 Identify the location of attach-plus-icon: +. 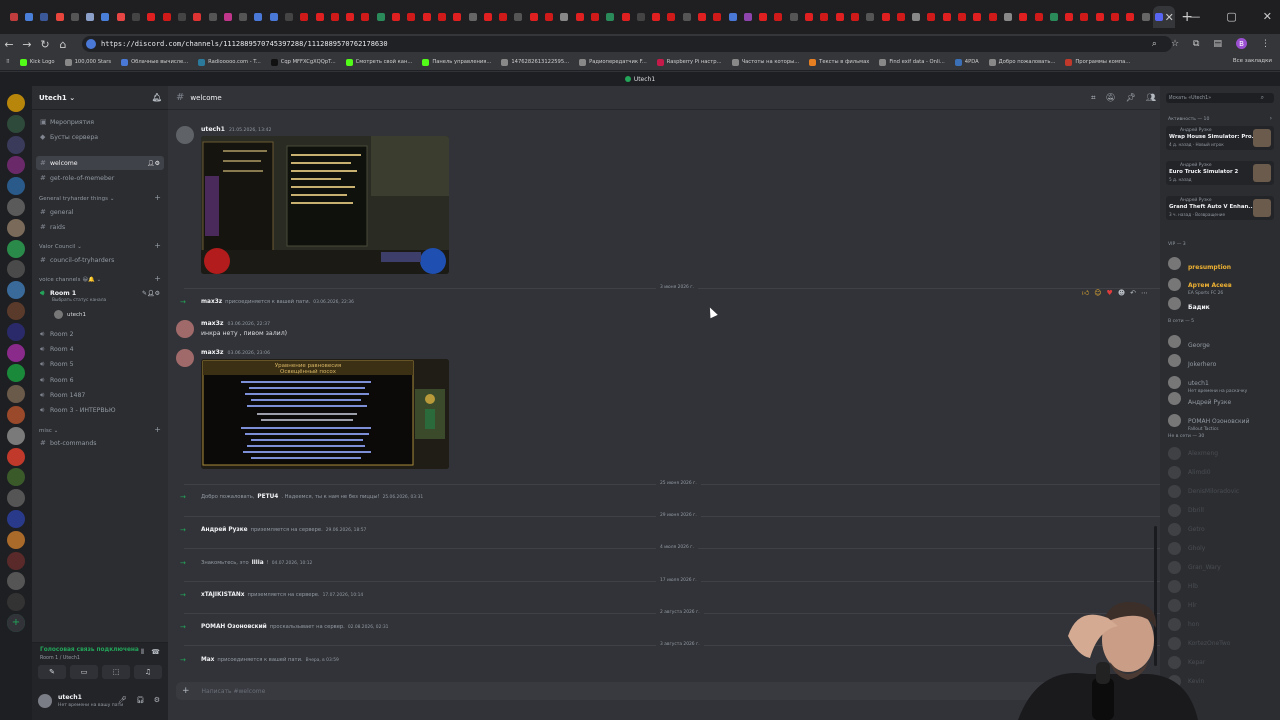
(186, 691).